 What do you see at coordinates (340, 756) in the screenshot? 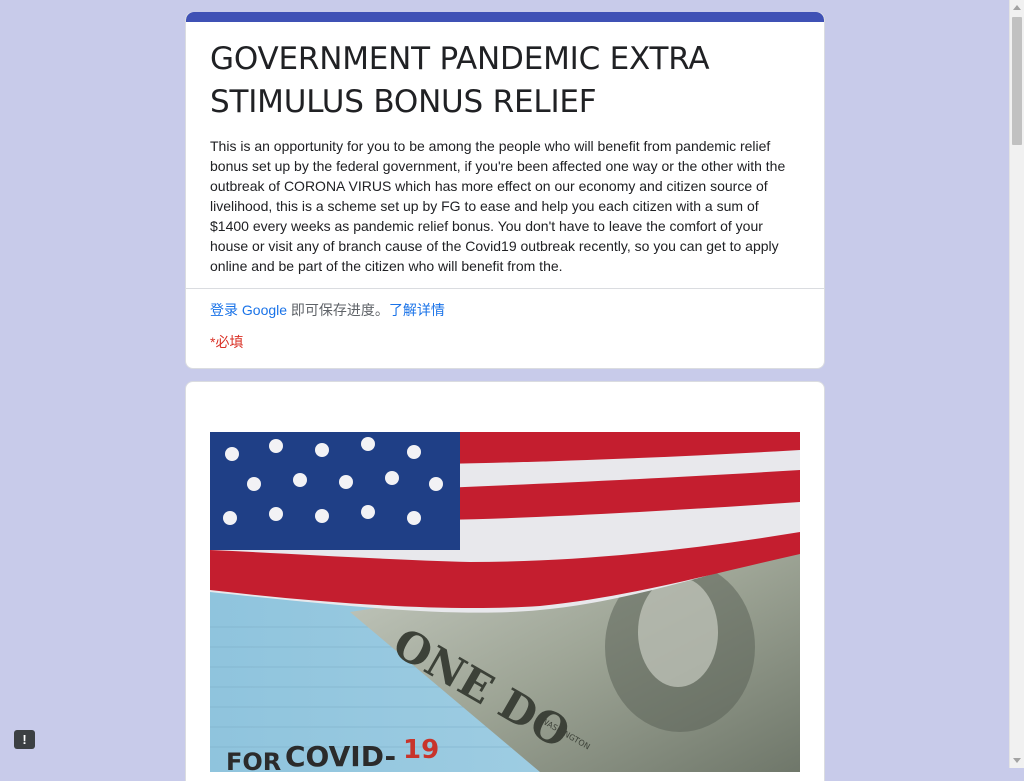
I see `covid-label: COVID-` at bounding box center [340, 756].